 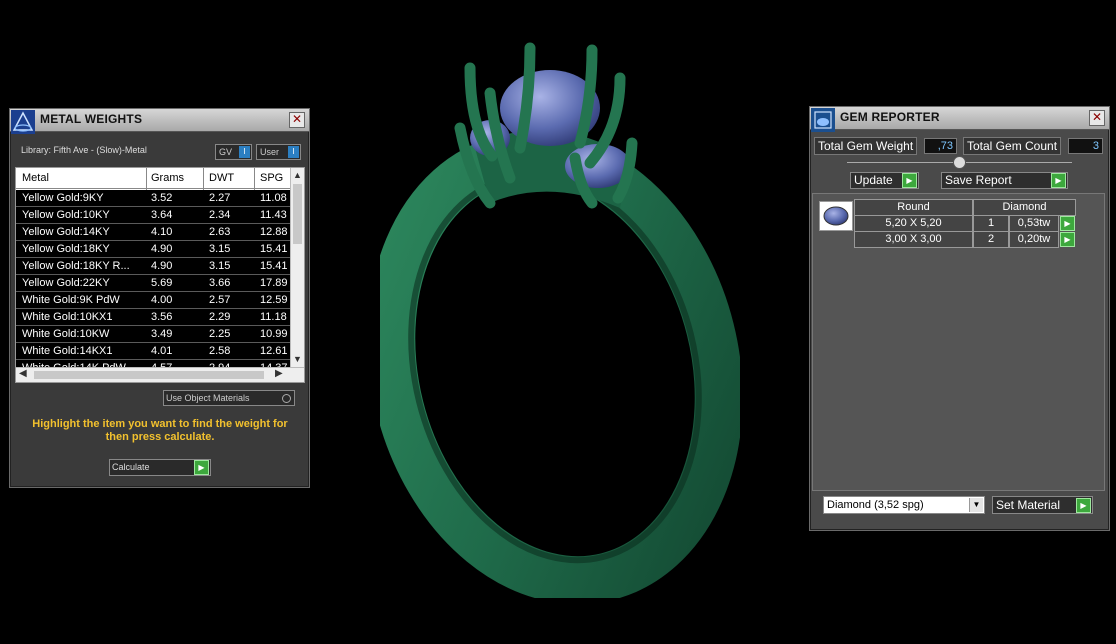 What do you see at coordinates (232, 178) in the screenshot?
I see `col-dwt: DWT` at bounding box center [232, 178].